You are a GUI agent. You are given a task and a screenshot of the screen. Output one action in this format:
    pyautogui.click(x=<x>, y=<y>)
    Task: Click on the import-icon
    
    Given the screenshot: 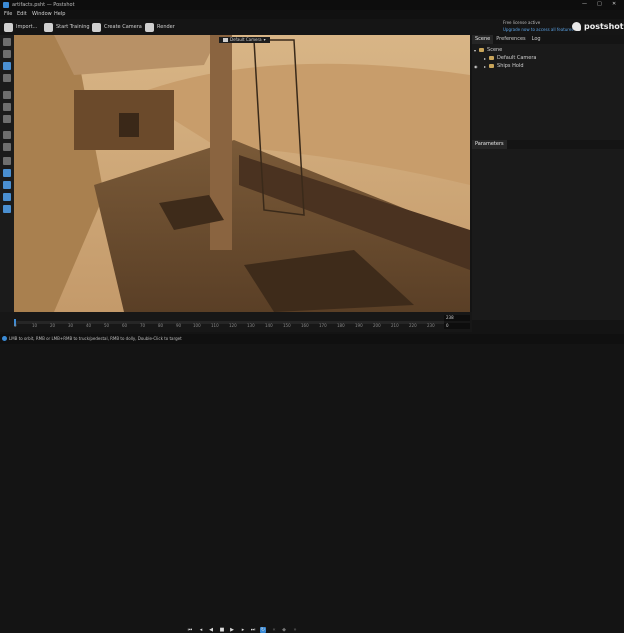 What is the action you would take?
    pyautogui.click(x=8, y=27)
    